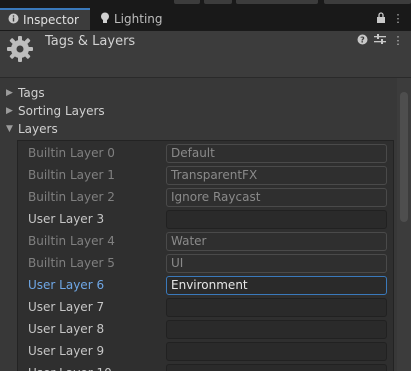 This screenshot has height=371, width=411. Describe the element at coordinates (66, 285) in the screenshot. I see `layer-label: User Layer 6` at that location.